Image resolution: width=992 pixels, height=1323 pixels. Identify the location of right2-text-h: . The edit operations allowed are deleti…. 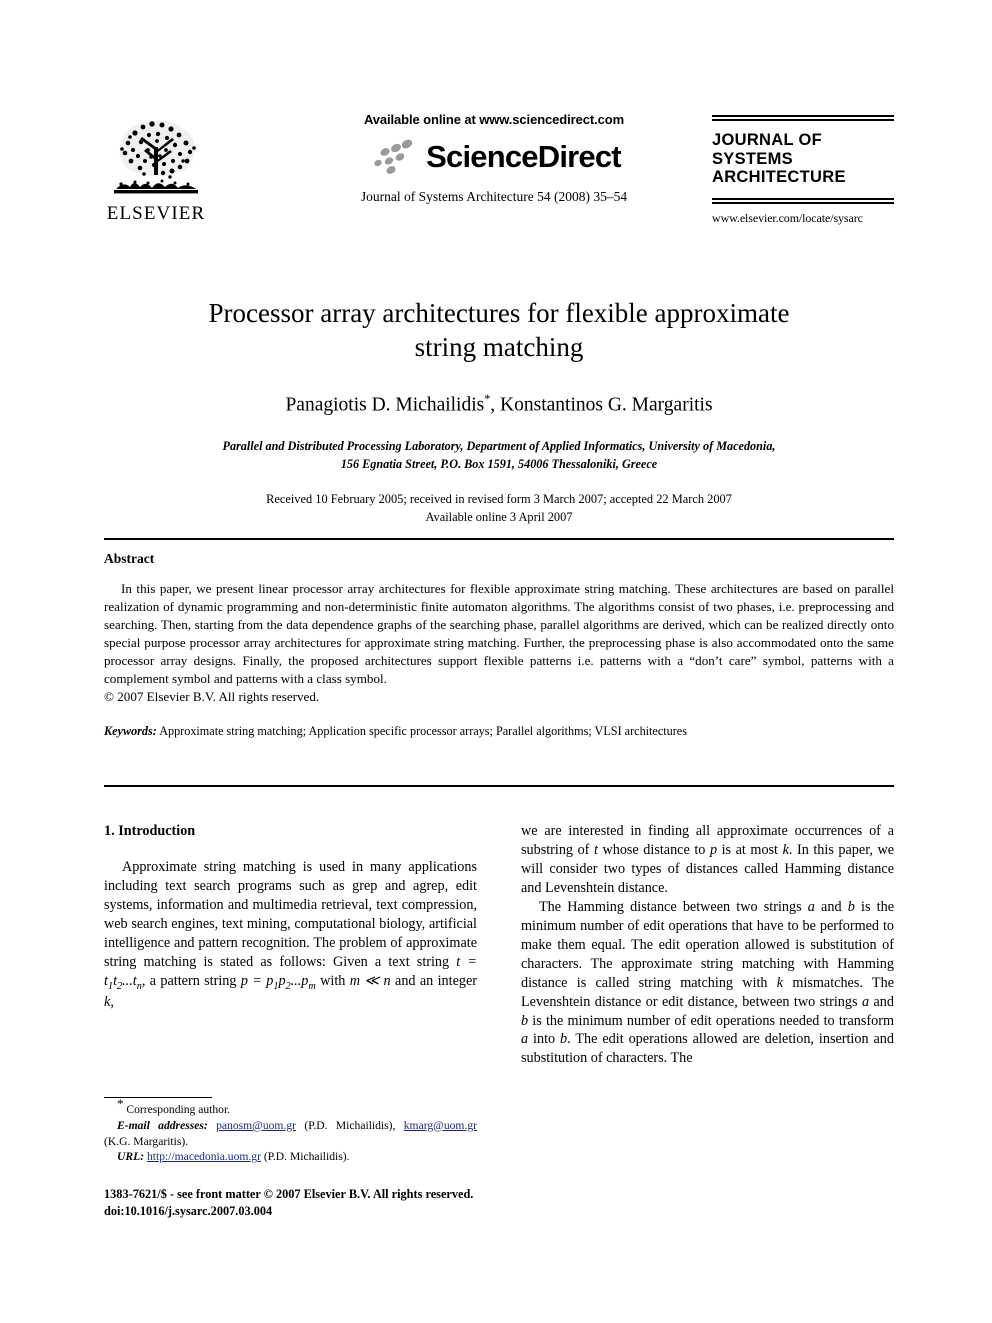
(707, 1049).